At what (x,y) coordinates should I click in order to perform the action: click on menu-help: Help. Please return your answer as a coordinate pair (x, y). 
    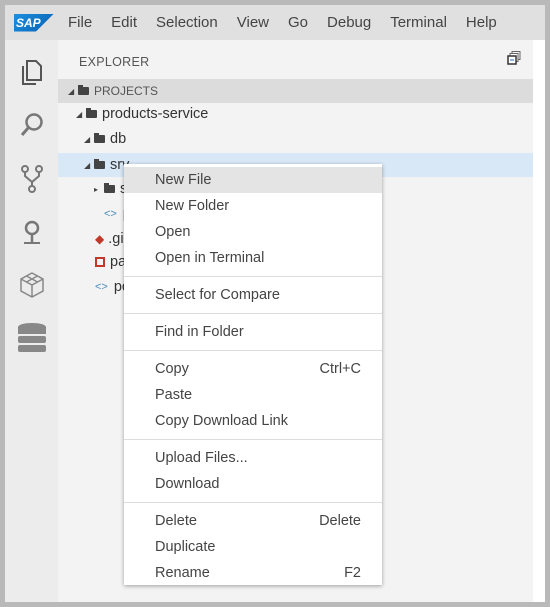
    Looking at the image, I should click on (481, 22).